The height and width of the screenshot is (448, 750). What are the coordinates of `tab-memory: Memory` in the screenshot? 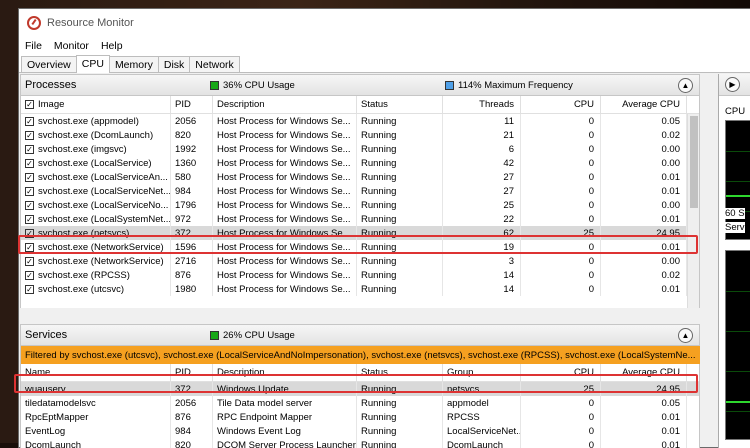 It's located at (133, 64).